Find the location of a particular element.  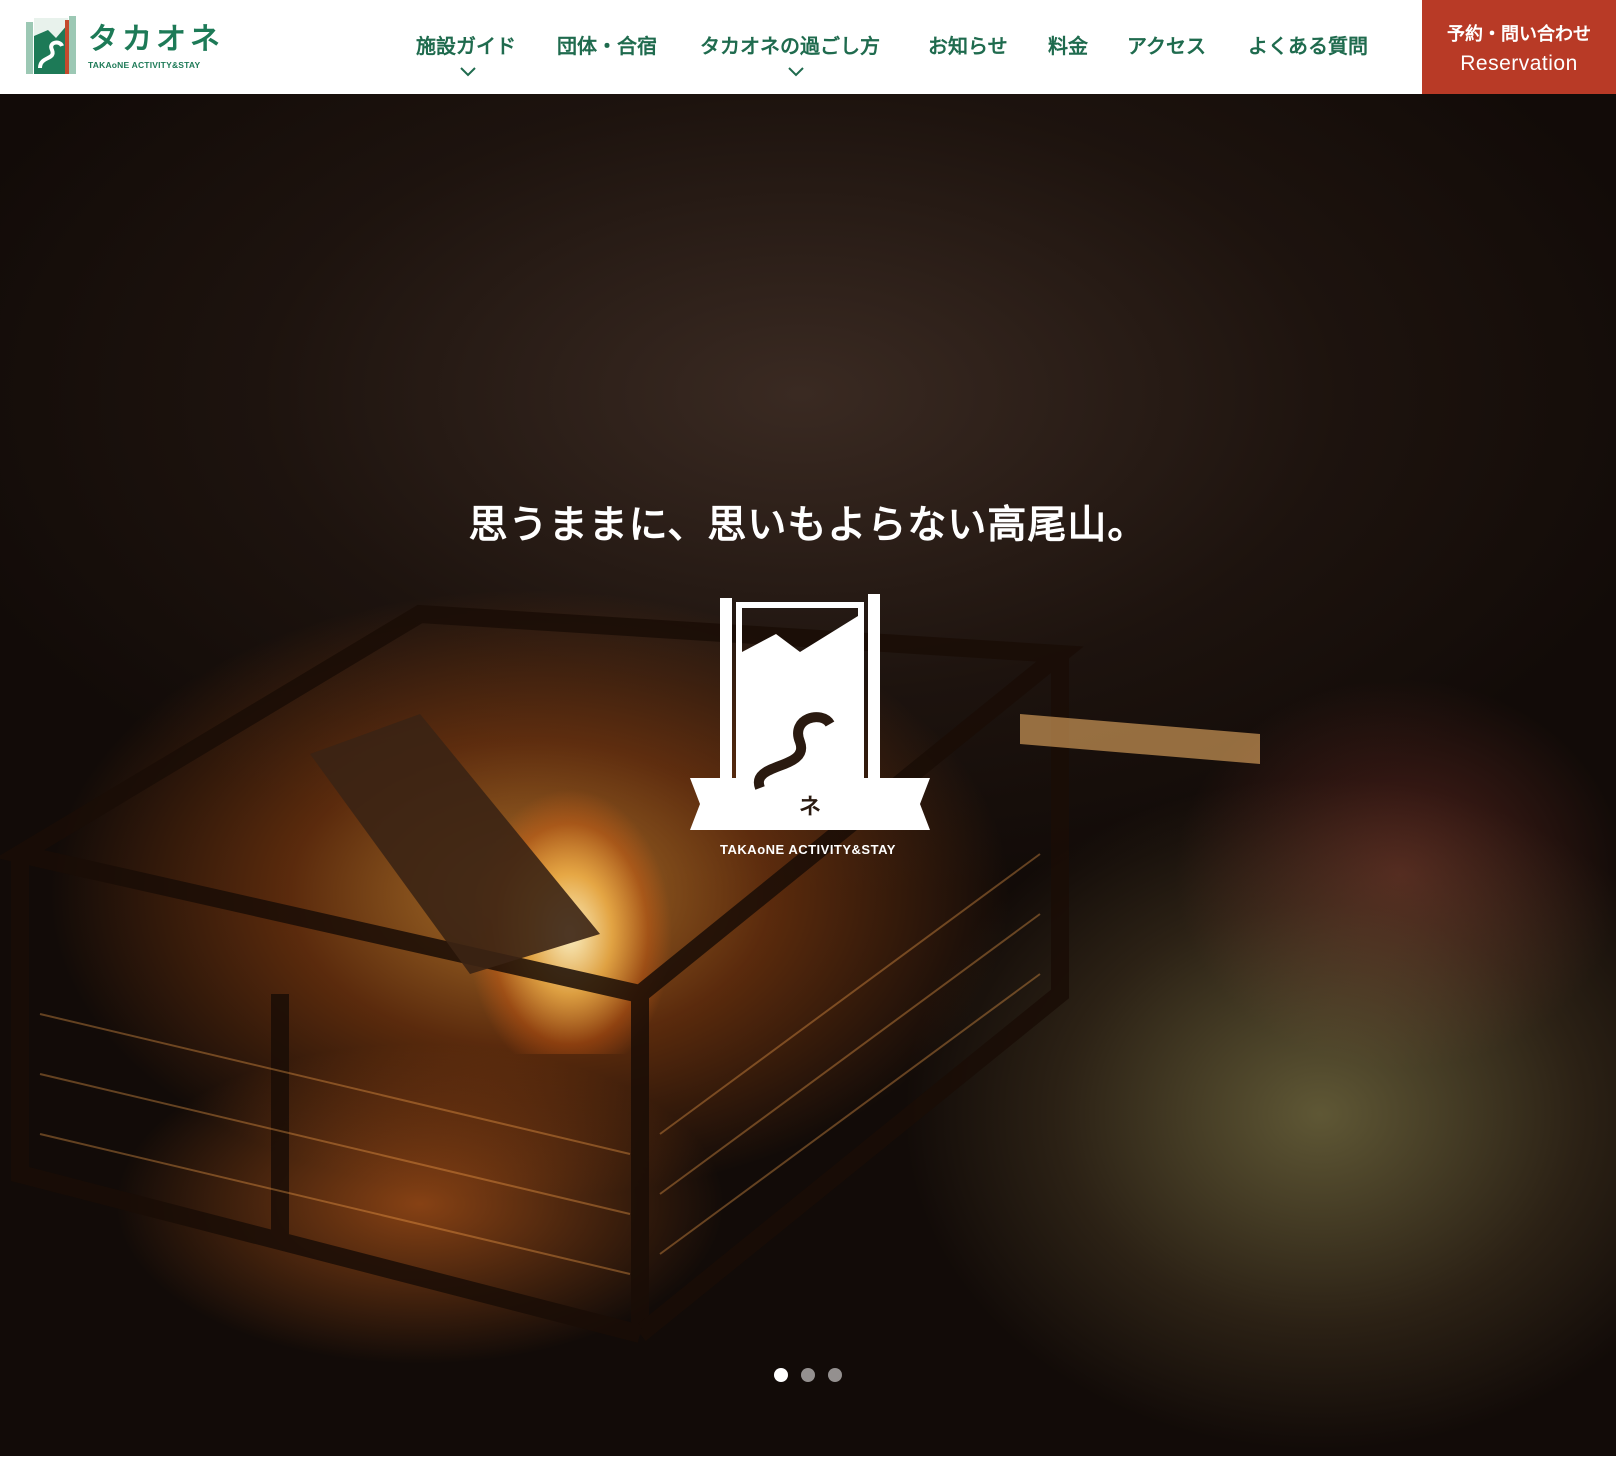

nav-item-access: アクセス is located at coordinates (1170, 50).